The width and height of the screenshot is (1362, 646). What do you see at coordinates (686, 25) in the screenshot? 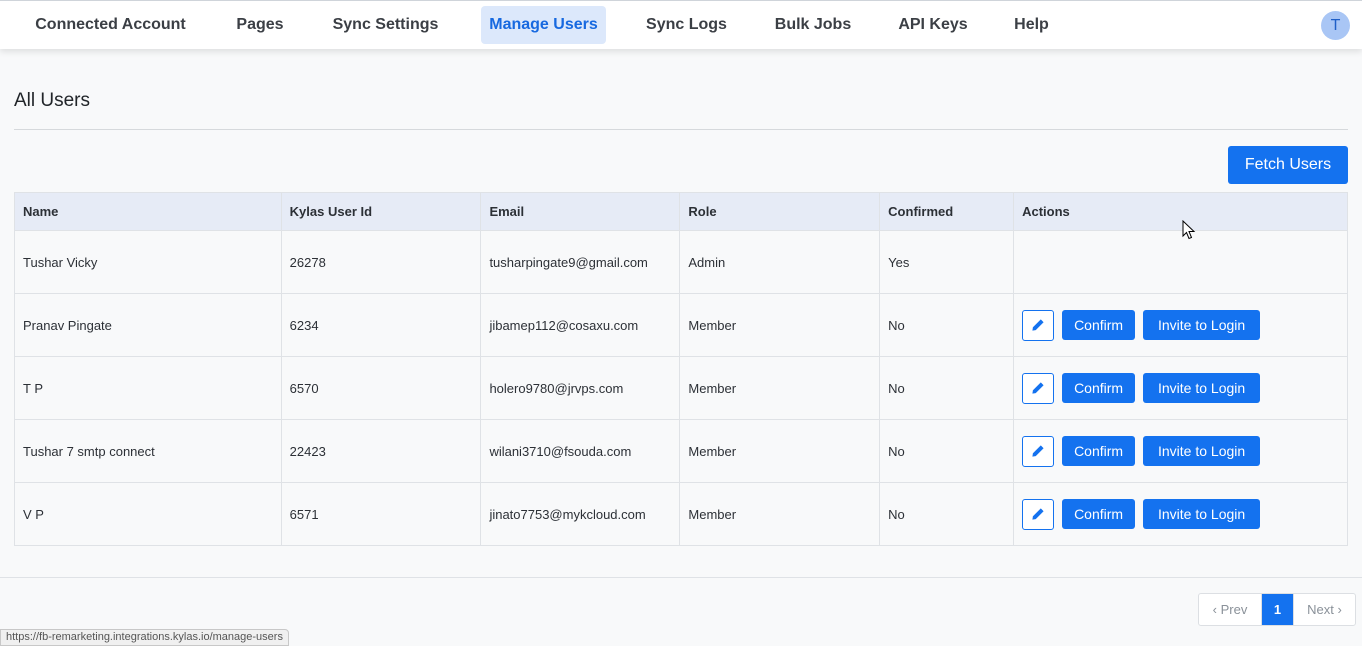
I see `nav-sync-logs: Sync Logs` at bounding box center [686, 25].